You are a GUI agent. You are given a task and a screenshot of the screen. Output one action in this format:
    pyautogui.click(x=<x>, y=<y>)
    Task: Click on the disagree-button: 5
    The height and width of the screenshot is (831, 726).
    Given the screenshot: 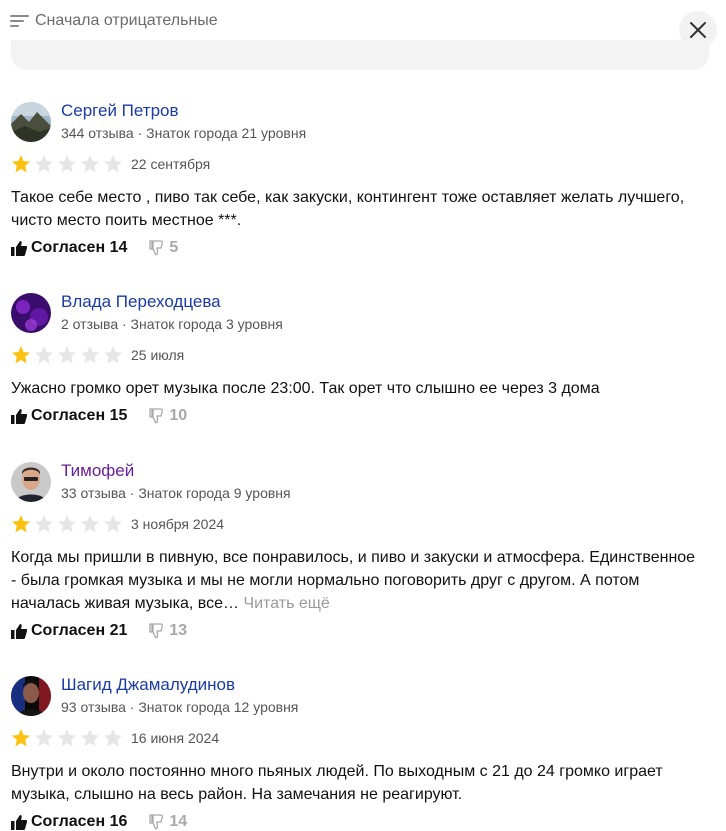 What is the action you would take?
    pyautogui.click(x=163, y=248)
    